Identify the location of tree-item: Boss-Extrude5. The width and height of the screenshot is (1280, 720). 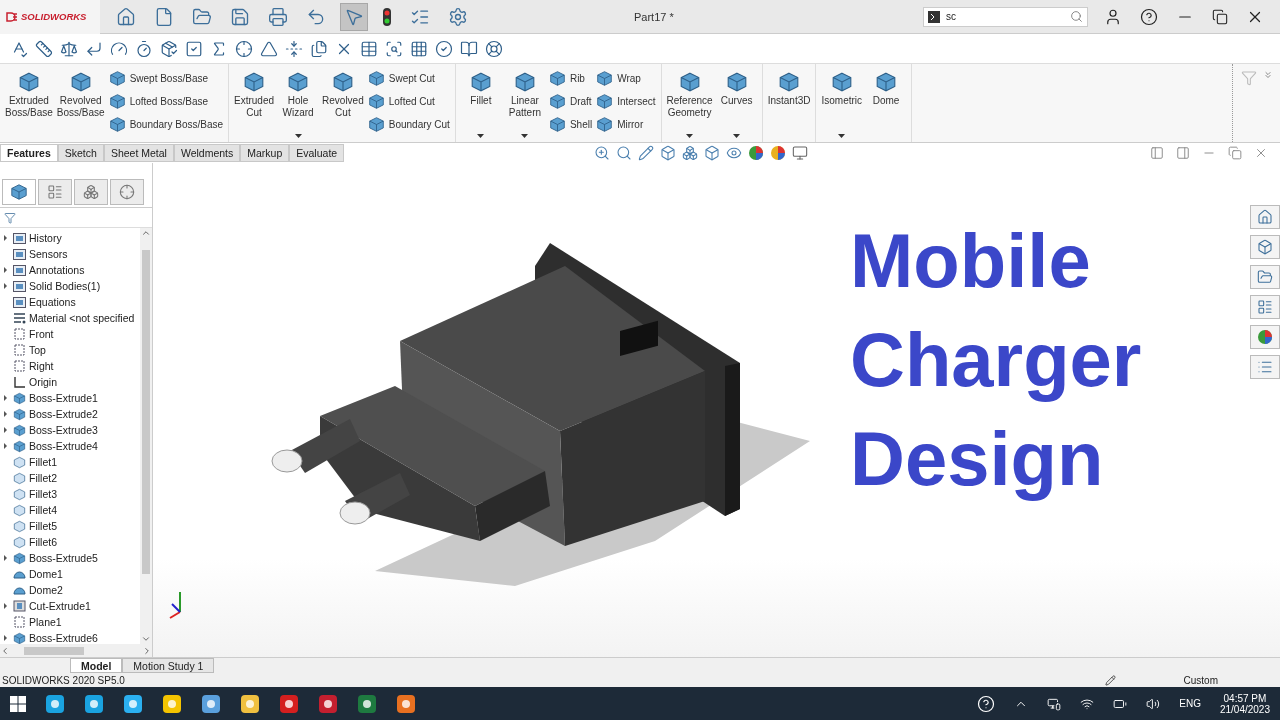
(63, 558).